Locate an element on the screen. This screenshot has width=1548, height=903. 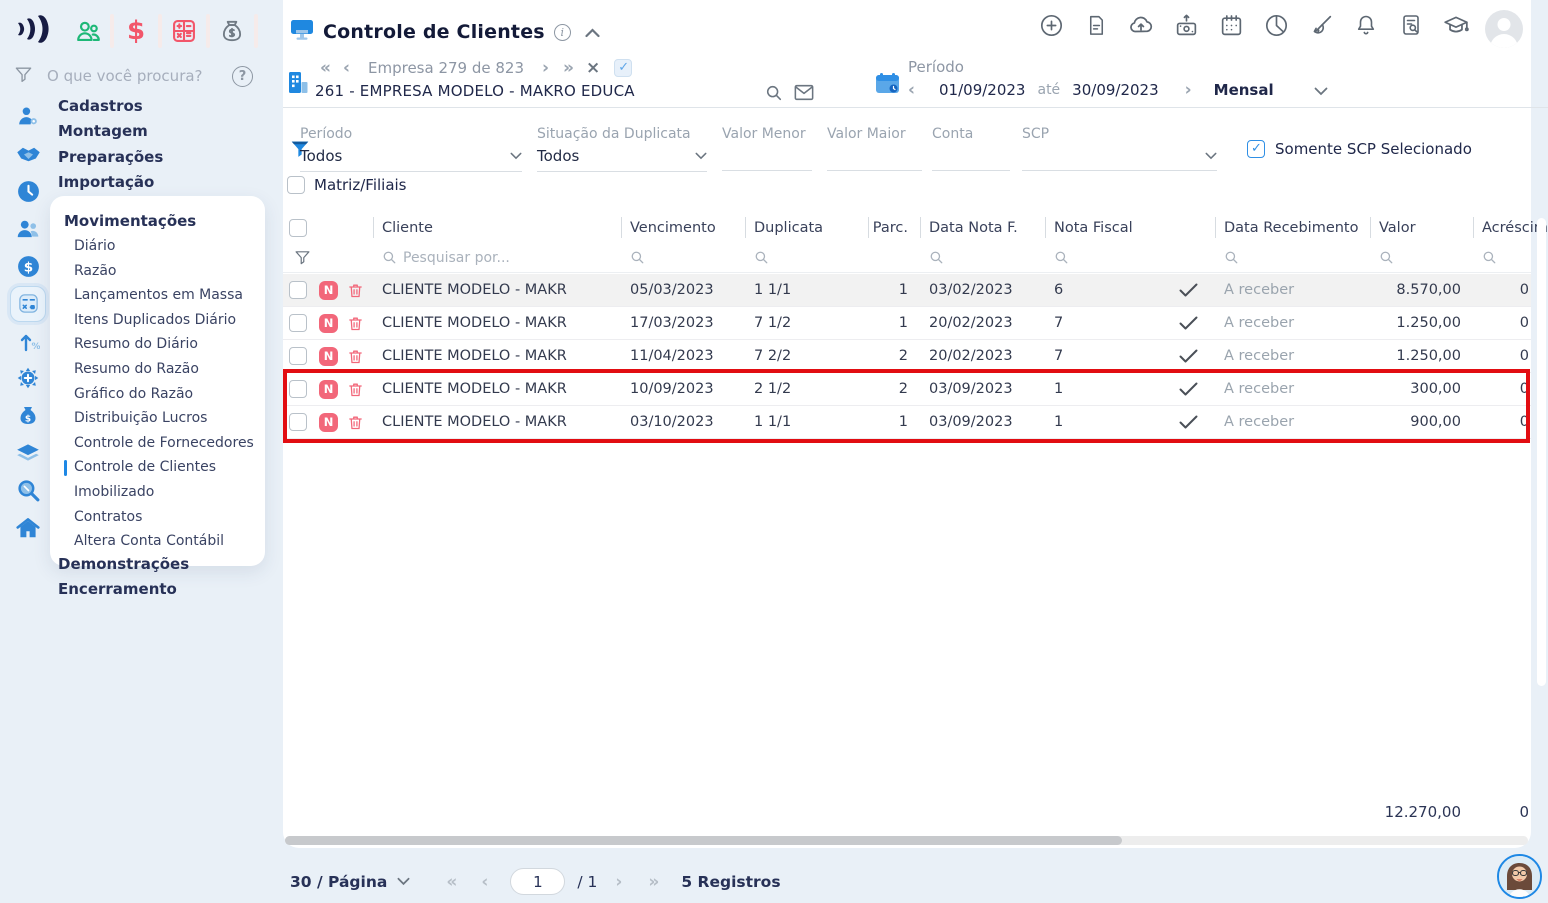
col-cliente: Cliente is located at coordinates (497, 227).